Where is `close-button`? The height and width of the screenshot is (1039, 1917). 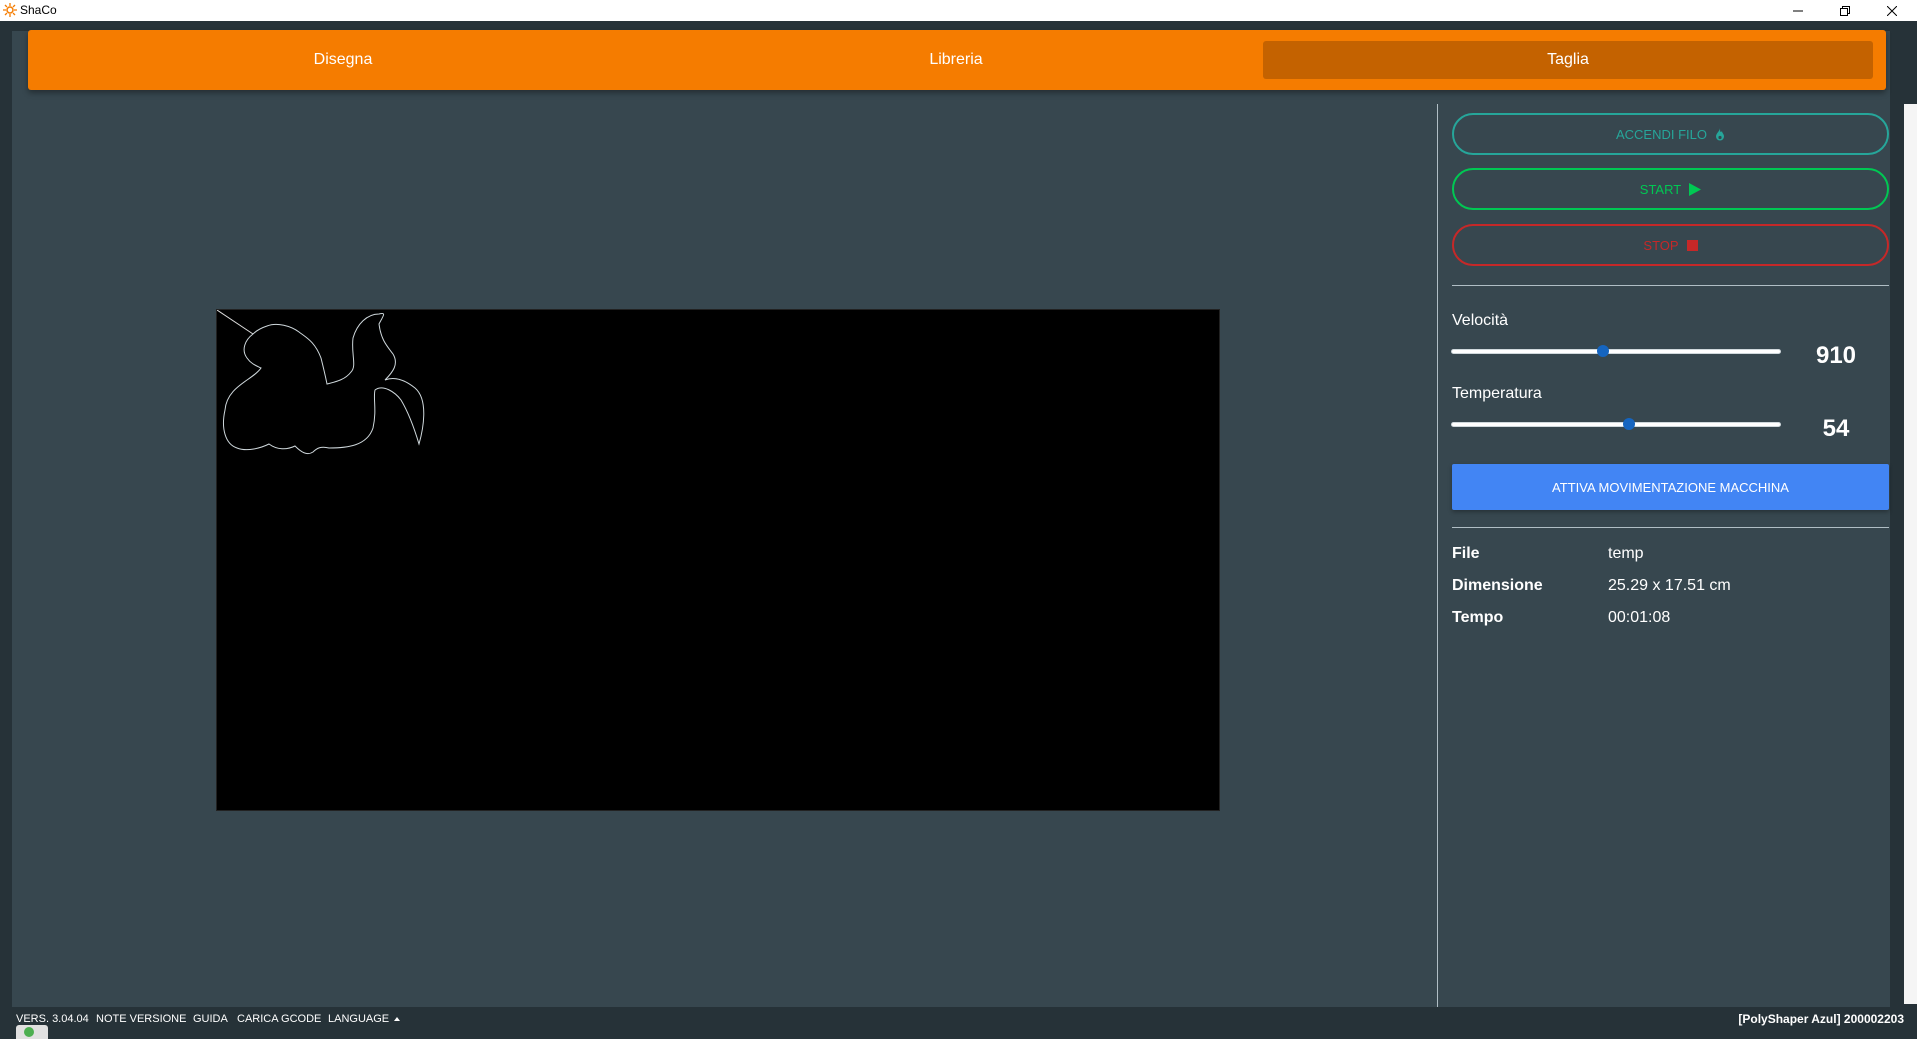
close-button is located at coordinates (1892, 10).